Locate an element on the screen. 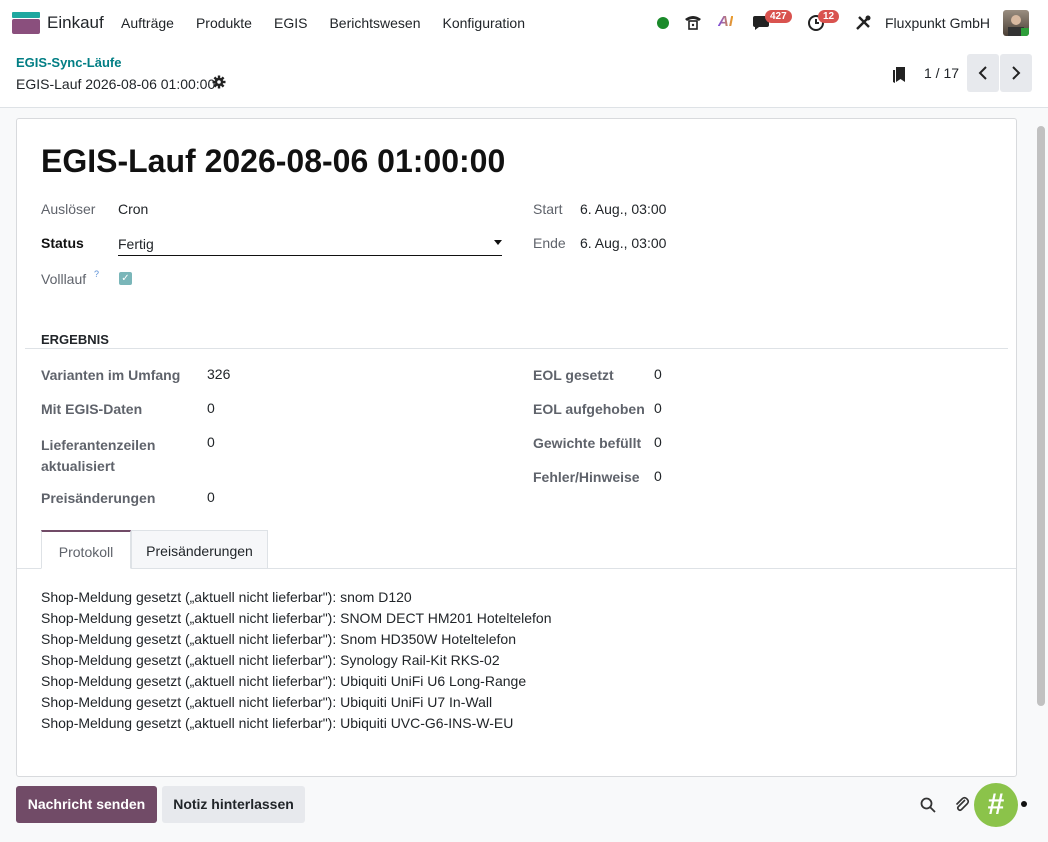  vollauf-label: Volllauf is located at coordinates (64, 279).